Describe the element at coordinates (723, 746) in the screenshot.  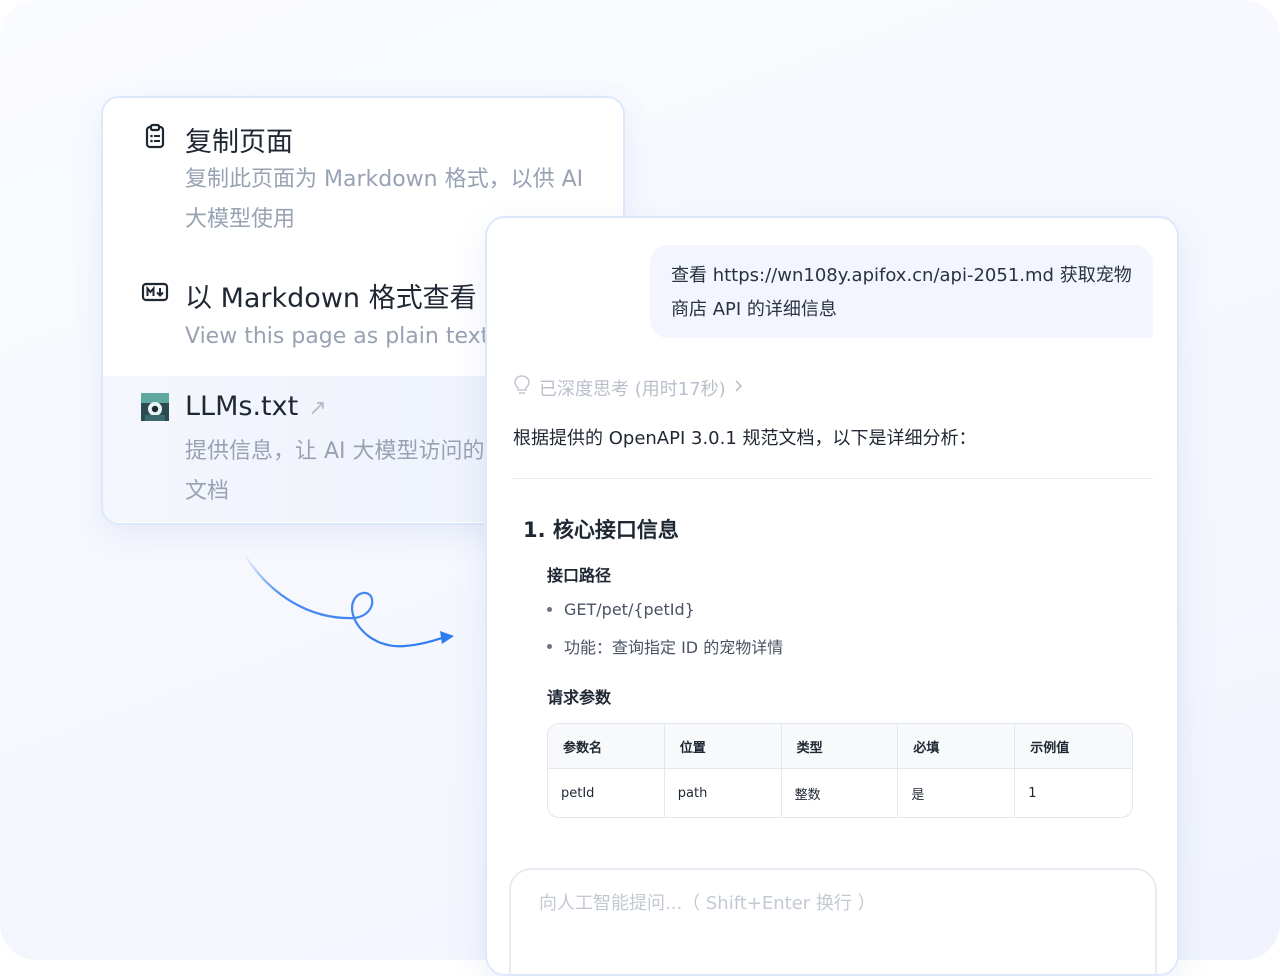
I see `table-header-cell: 位置` at that location.